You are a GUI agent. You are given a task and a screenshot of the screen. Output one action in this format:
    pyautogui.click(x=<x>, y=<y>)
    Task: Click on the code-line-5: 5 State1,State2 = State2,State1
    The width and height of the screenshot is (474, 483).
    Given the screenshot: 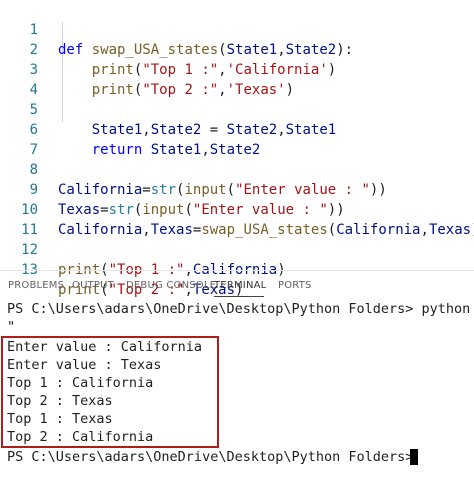 What is the action you would take?
    pyautogui.click(x=168, y=109)
    